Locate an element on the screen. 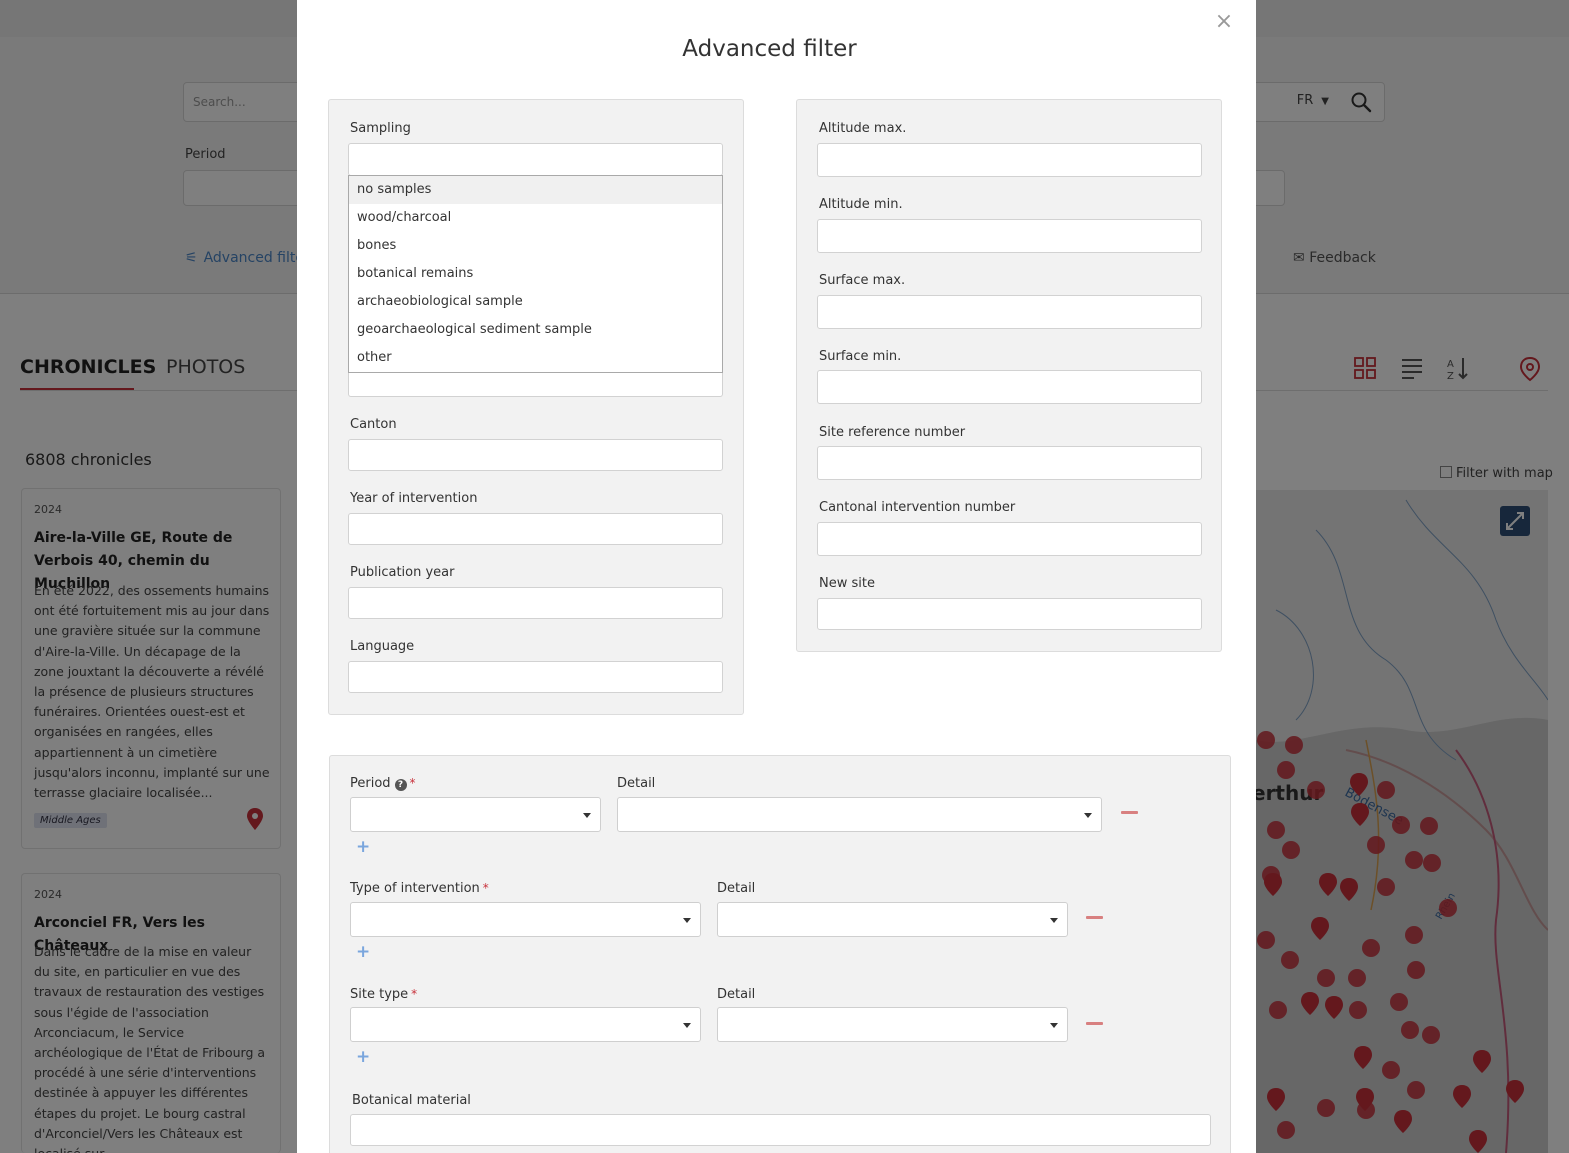  language-label: Language is located at coordinates (382, 646).